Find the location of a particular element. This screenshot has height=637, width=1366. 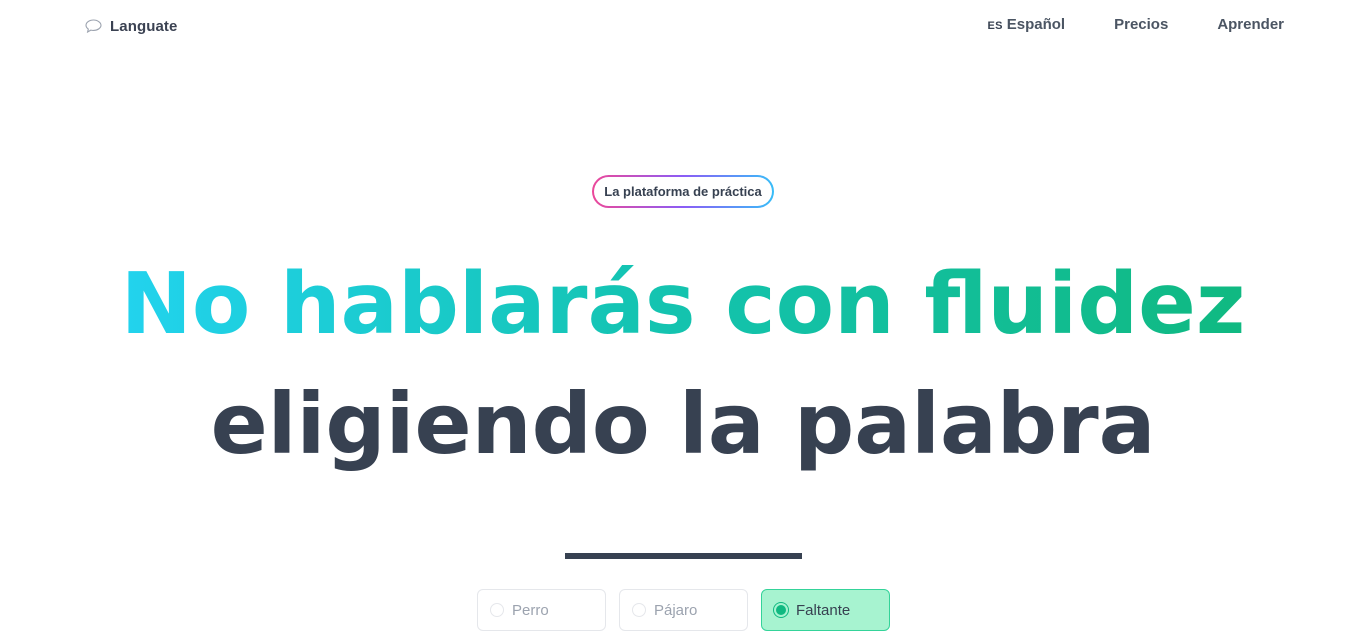

language-code: ES is located at coordinates (995, 25).